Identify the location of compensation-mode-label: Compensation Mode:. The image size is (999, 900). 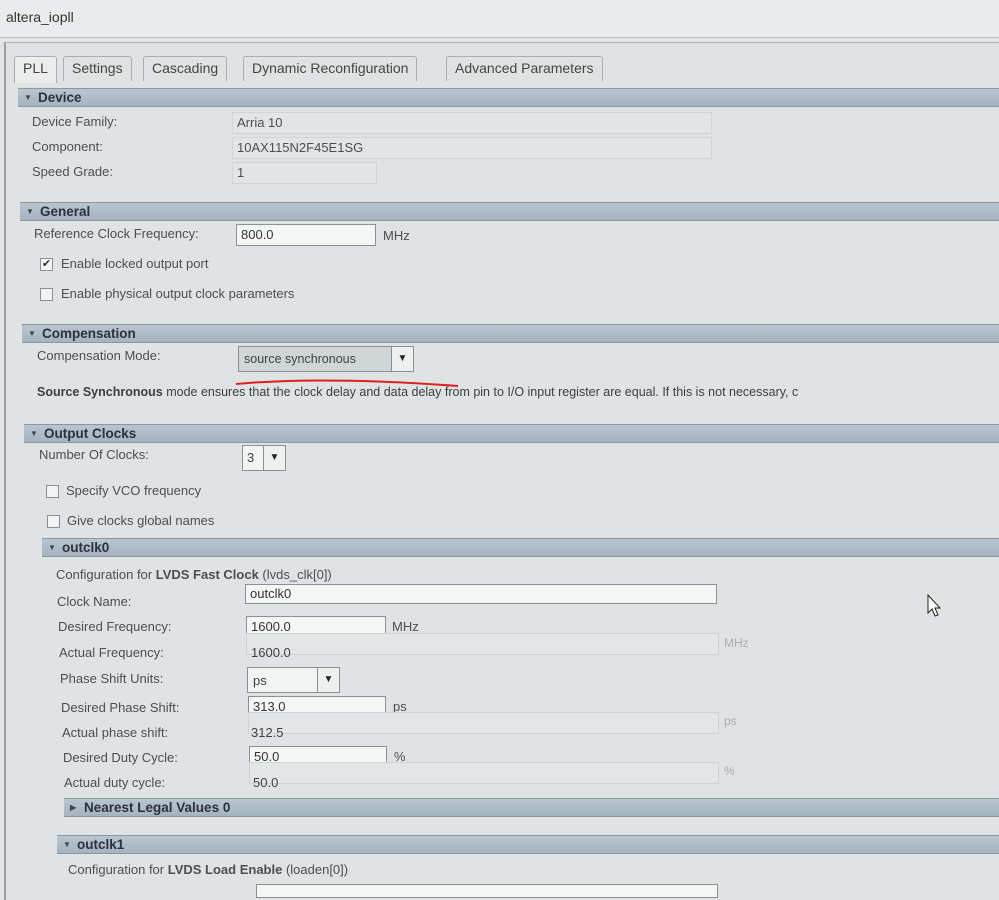
(99, 355).